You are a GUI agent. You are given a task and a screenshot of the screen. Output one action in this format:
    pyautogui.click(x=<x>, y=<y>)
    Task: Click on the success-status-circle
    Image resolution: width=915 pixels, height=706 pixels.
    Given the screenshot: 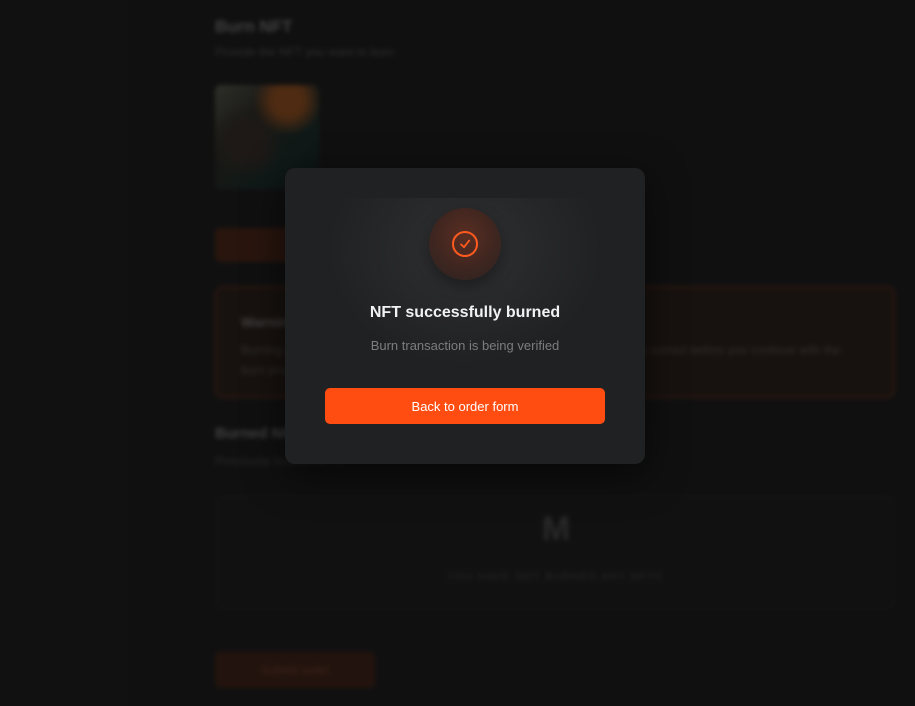 What is the action you would take?
    pyautogui.click(x=465, y=244)
    